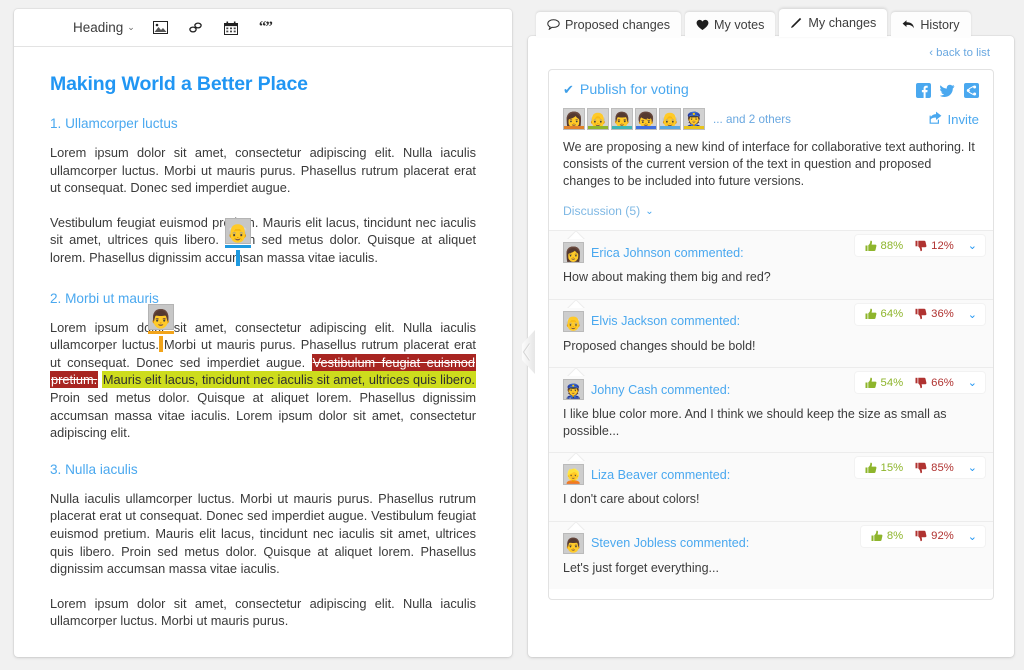 This screenshot has height=670, width=1024. I want to click on vote-badge: 54% 66% ⌄, so click(919, 382).